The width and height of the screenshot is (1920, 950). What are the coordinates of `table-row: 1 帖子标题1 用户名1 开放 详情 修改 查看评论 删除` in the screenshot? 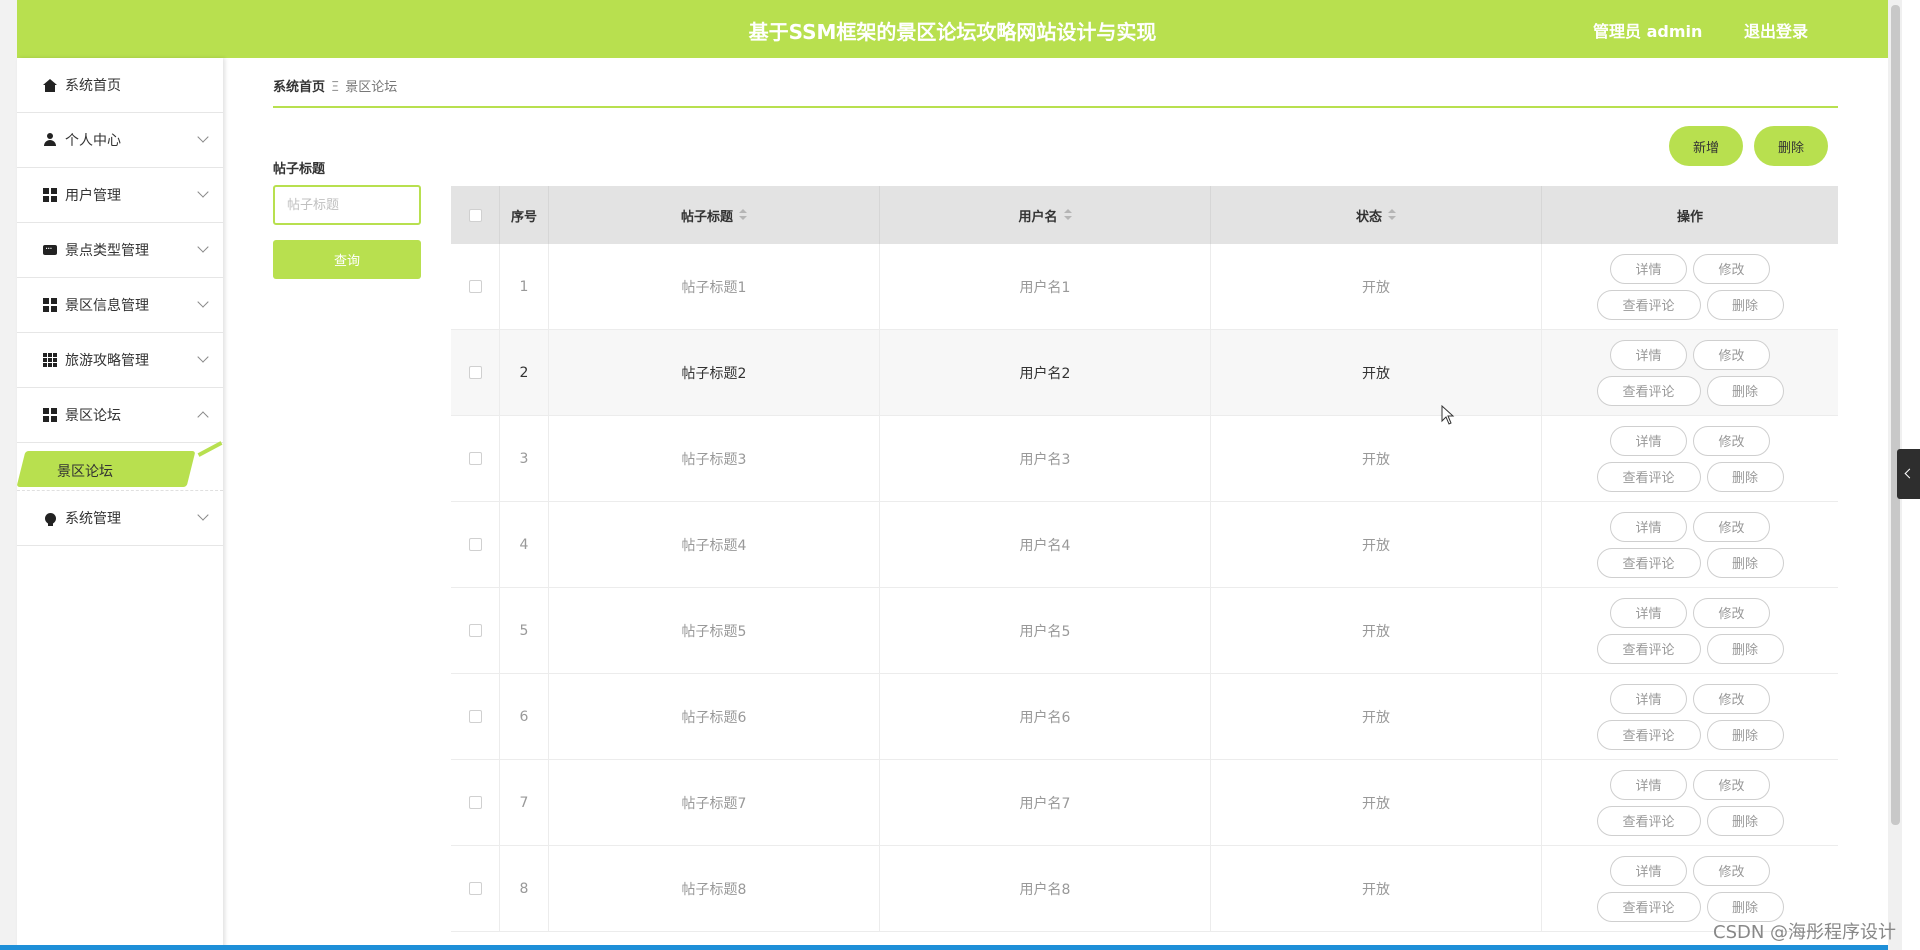 It's located at (1144, 287).